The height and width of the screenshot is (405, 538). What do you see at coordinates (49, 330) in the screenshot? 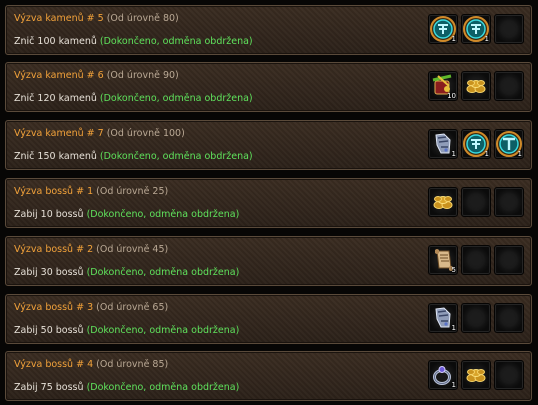
I see `challenge-task: Zabij 50 bossů` at bounding box center [49, 330].